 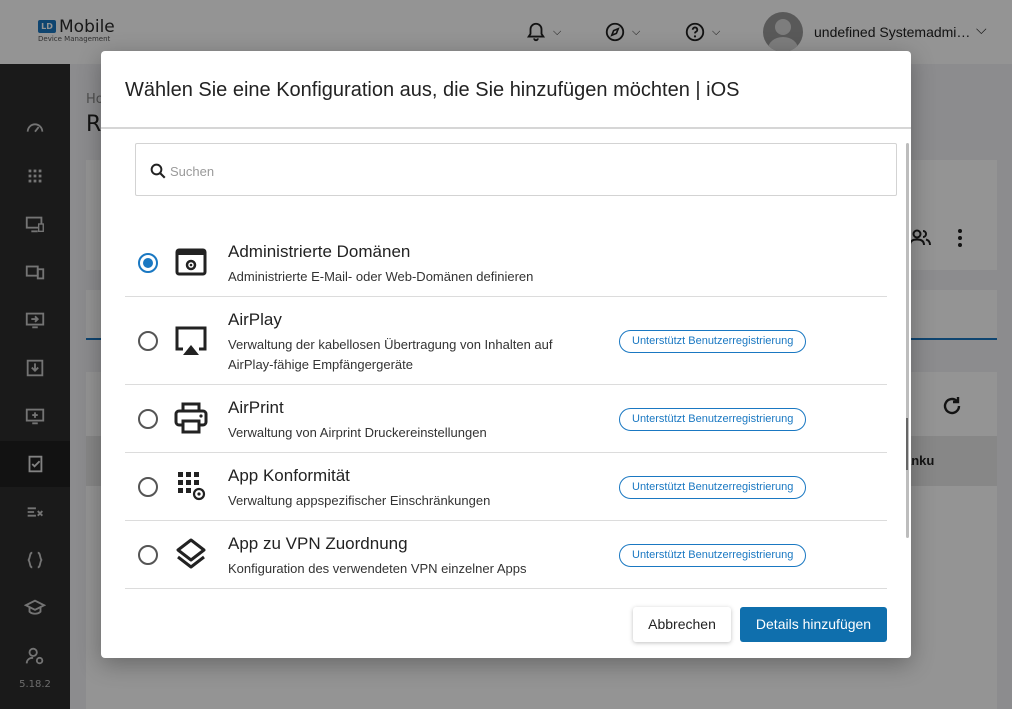 I want to click on search-box, so click(x=516, y=169).